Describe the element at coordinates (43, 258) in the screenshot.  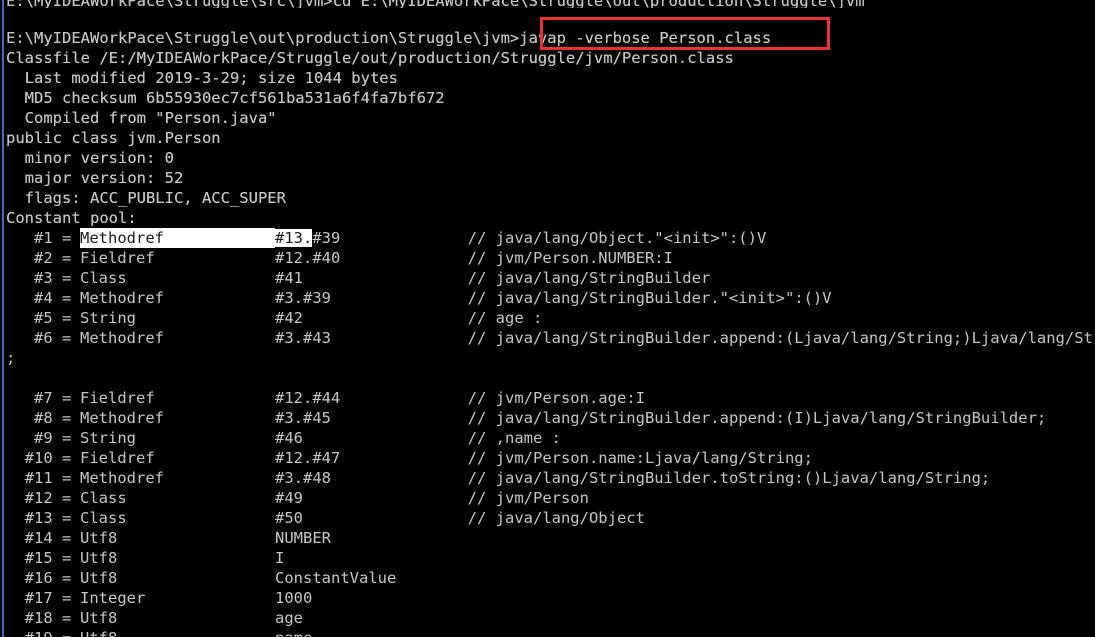
I see `constant-pool-index: #2 =` at that location.